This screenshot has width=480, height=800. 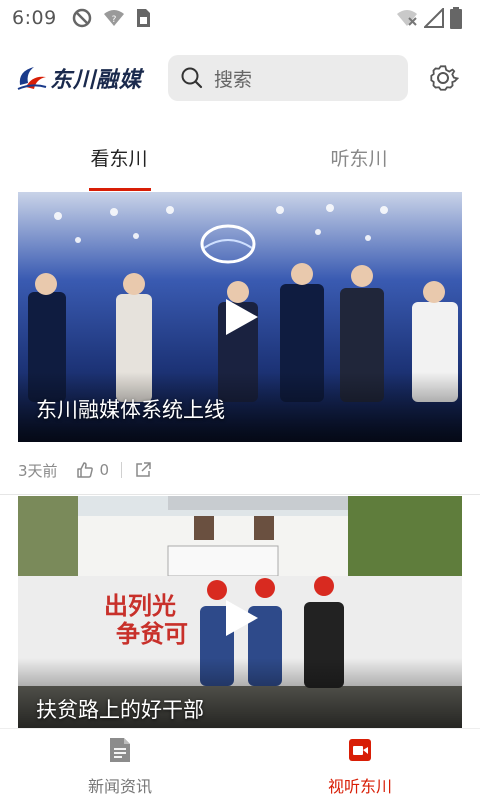 What do you see at coordinates (38, 470) in the screenshot?
I see `video-time-ago: 3天前` at bounding box center [38, 470].